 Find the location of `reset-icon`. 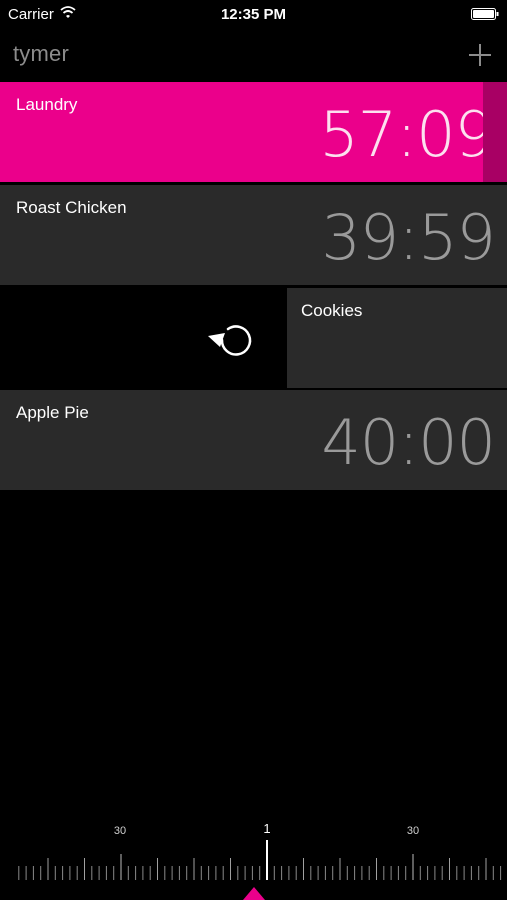

reset-icon is located at coordinates (230, 340).